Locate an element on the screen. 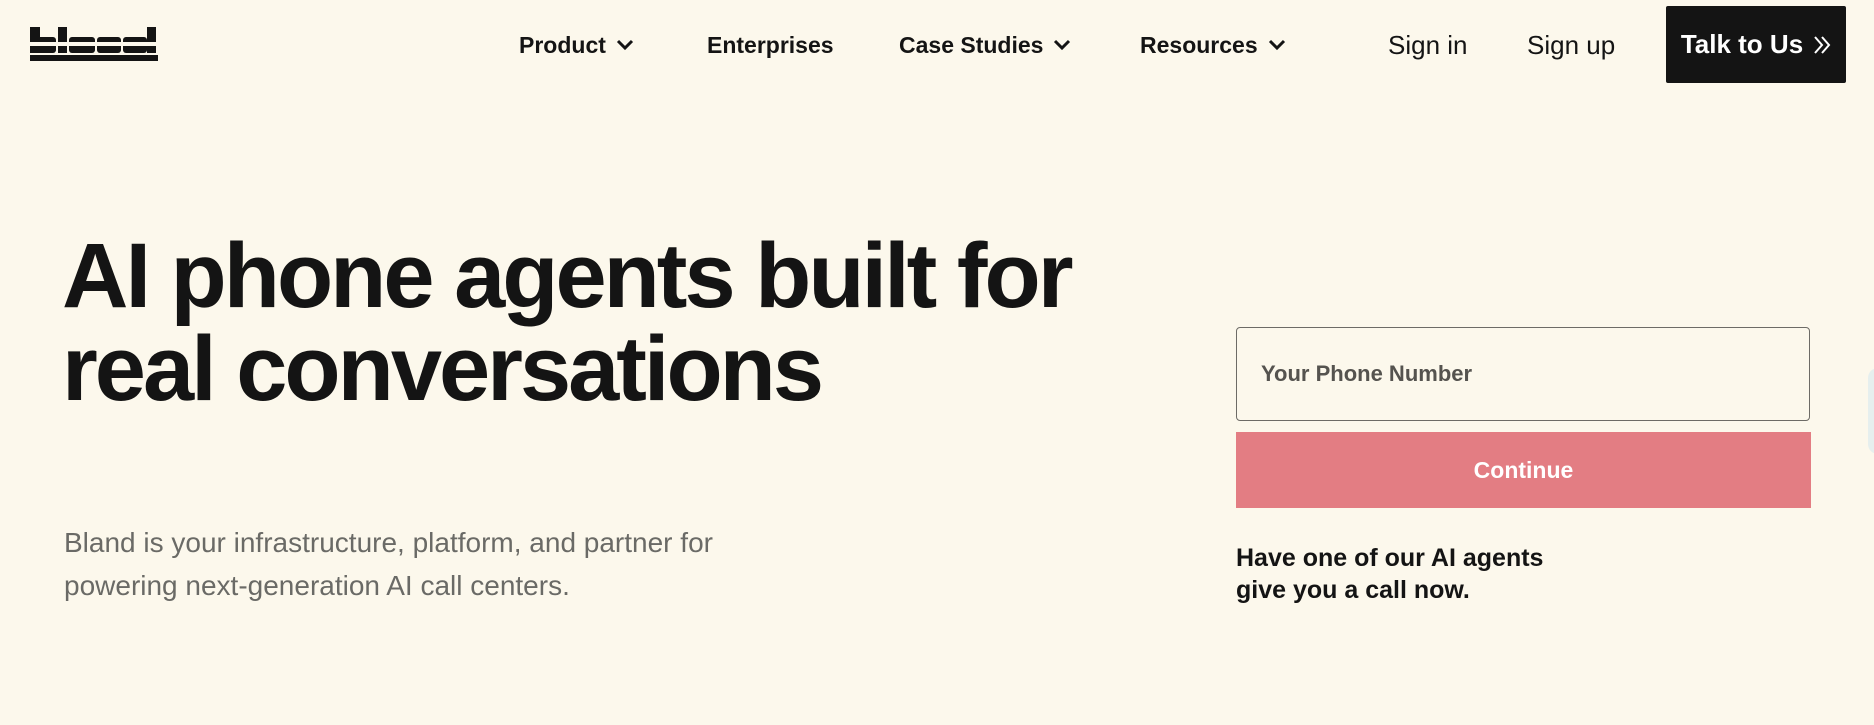  nav-product: Product is located at coordinates (576, 45).